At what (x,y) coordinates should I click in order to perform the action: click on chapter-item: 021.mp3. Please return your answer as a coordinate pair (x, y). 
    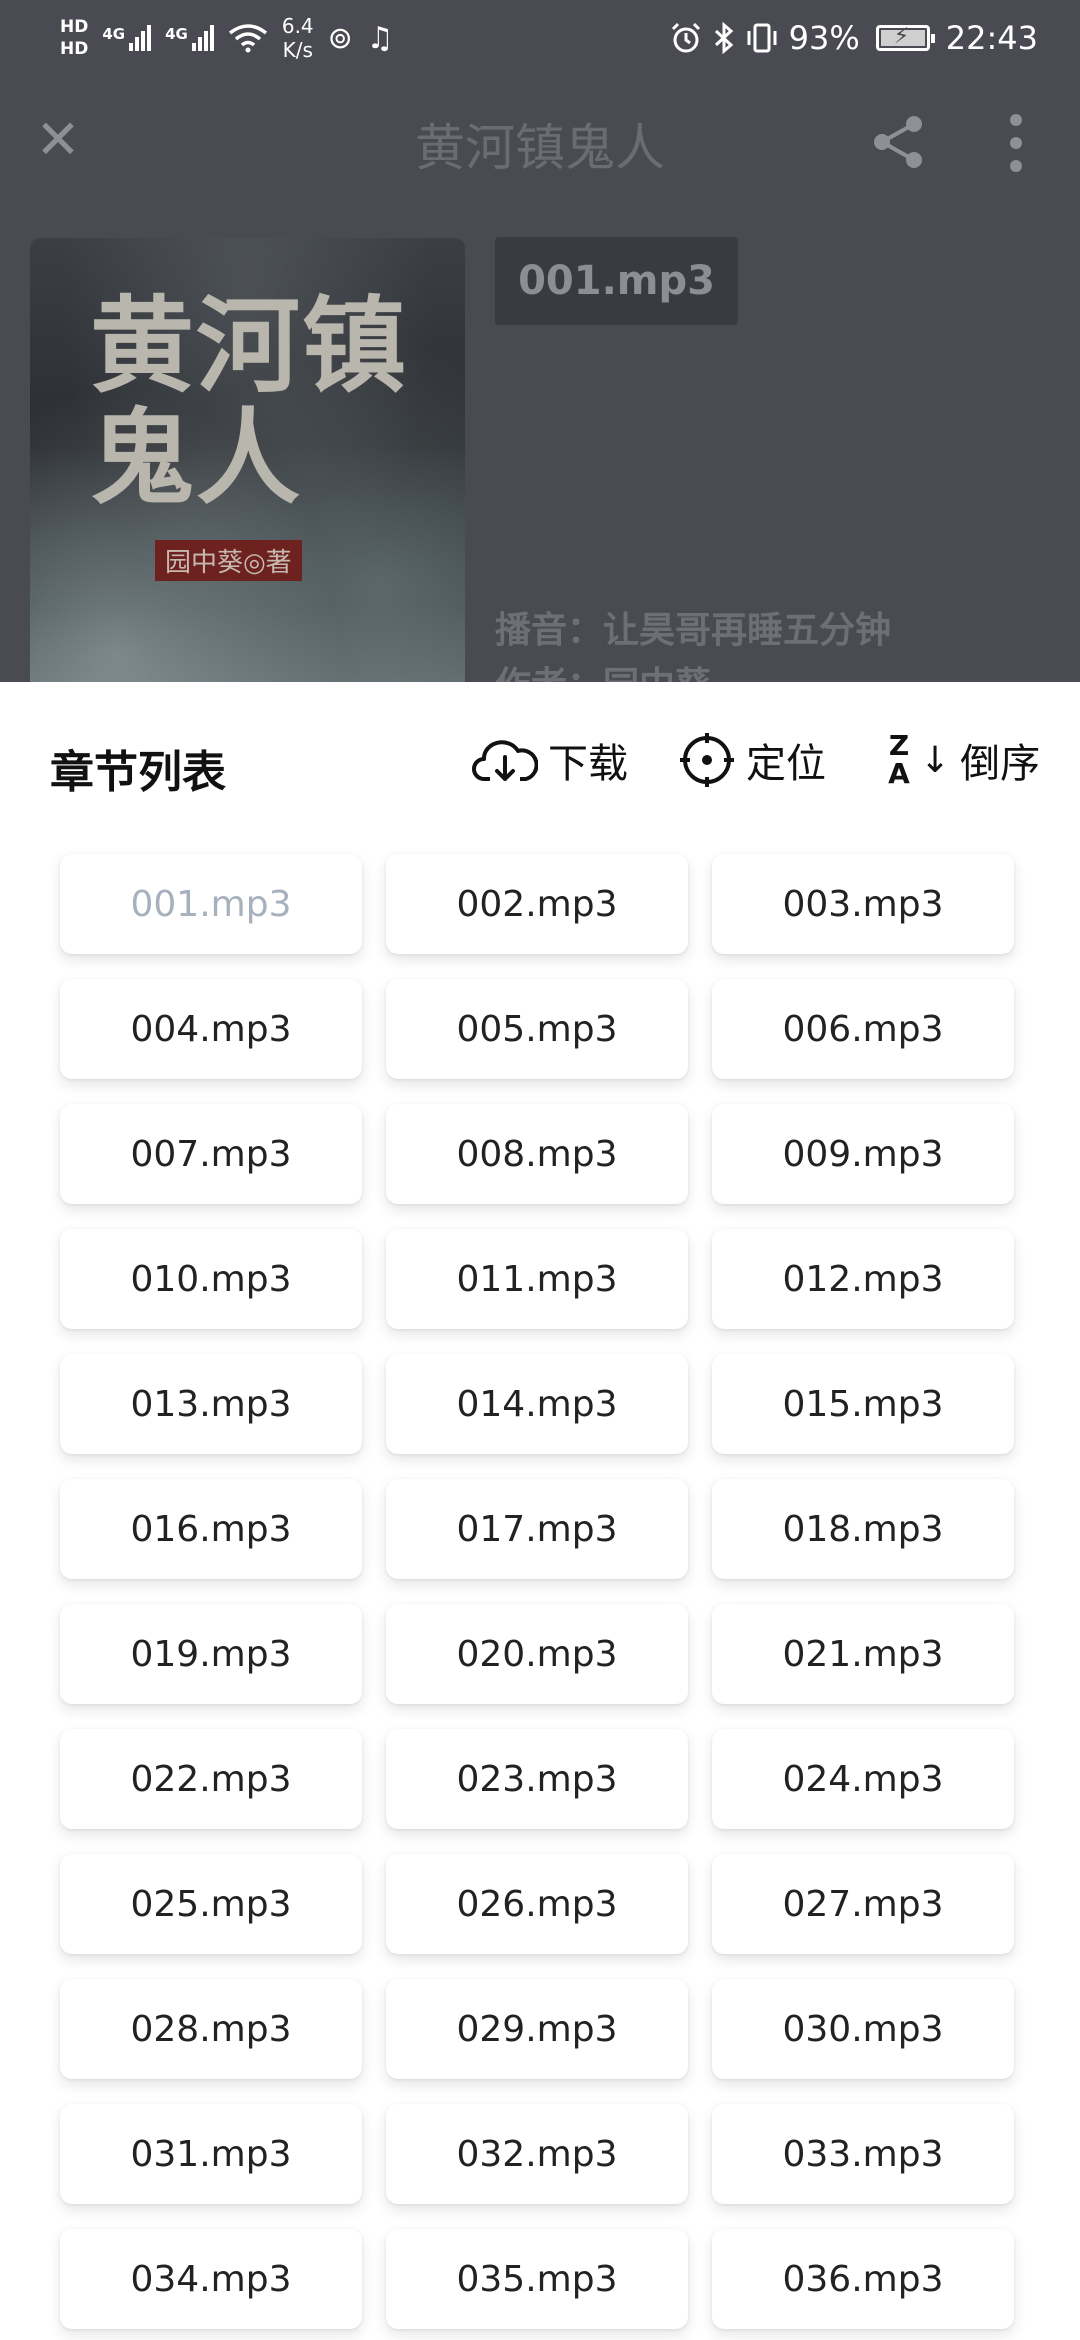
    Looking at the image, I should click on (863, 1654).